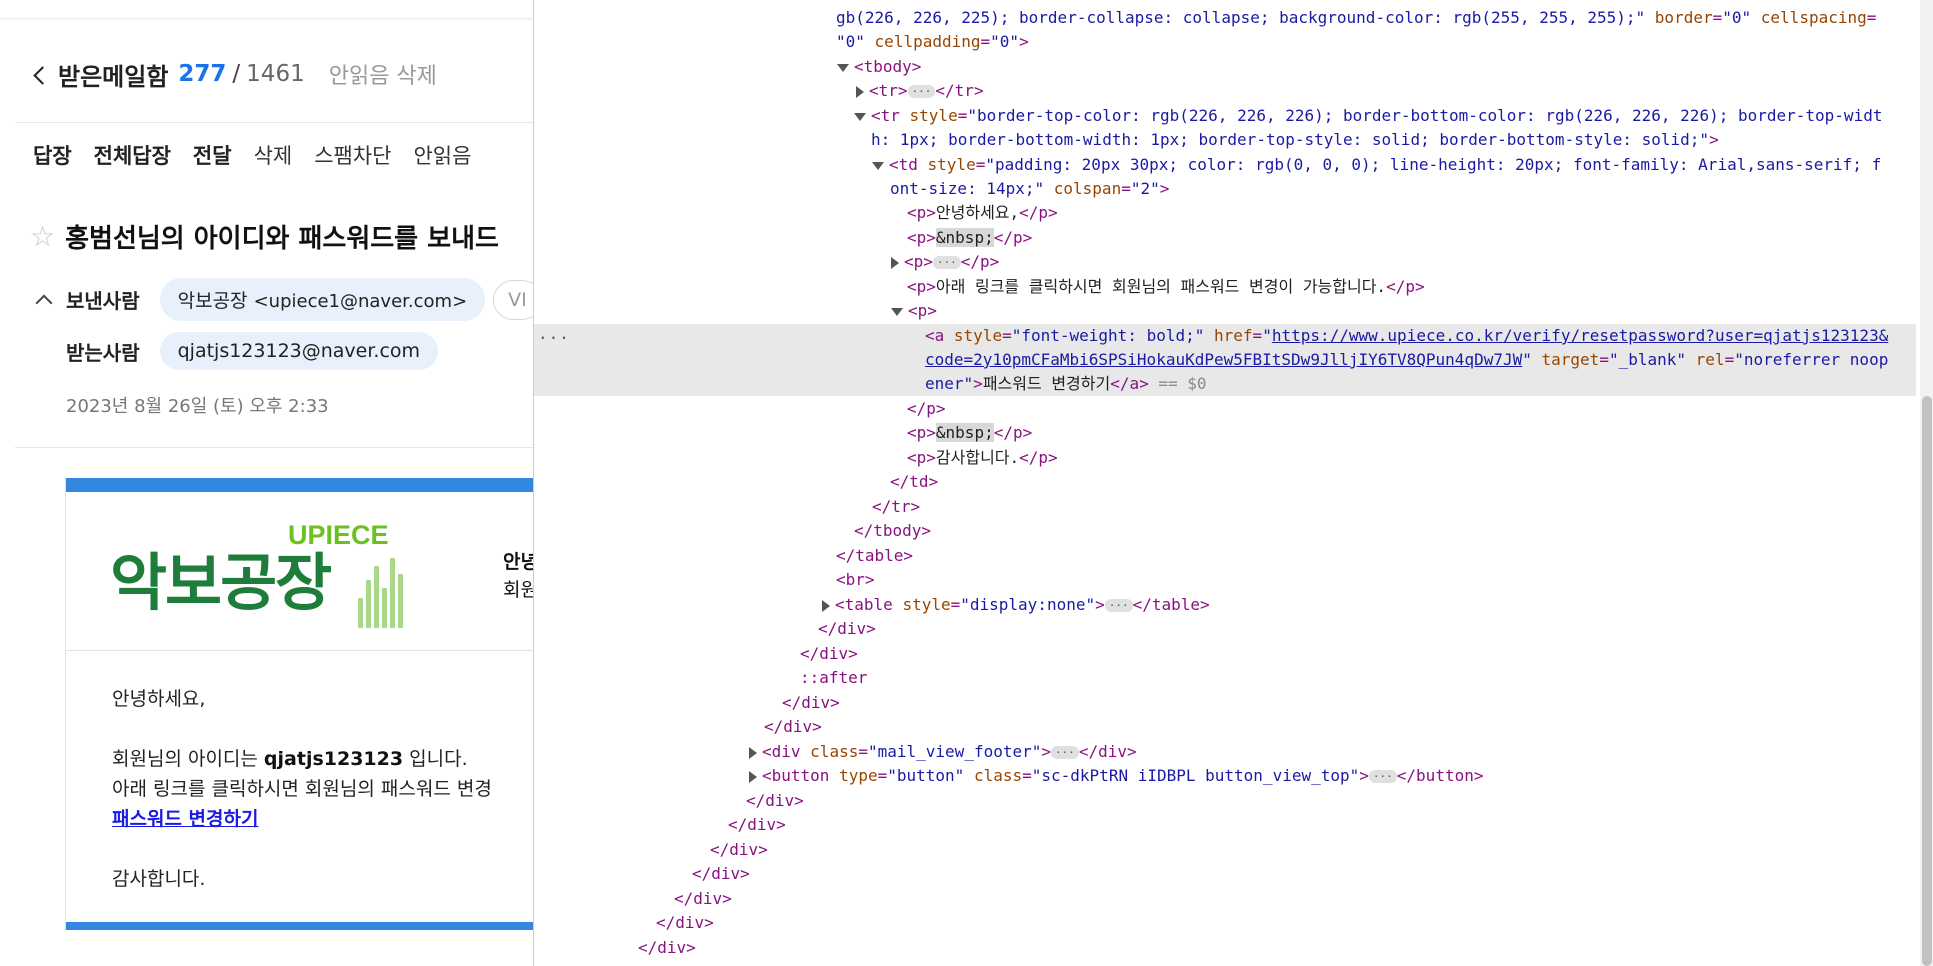 The image size is (1933, 966). What do you see at coordinates (212, 301) in the screenshot?
I see `sender-name: 악보공장` at bounding box center [212, 301].